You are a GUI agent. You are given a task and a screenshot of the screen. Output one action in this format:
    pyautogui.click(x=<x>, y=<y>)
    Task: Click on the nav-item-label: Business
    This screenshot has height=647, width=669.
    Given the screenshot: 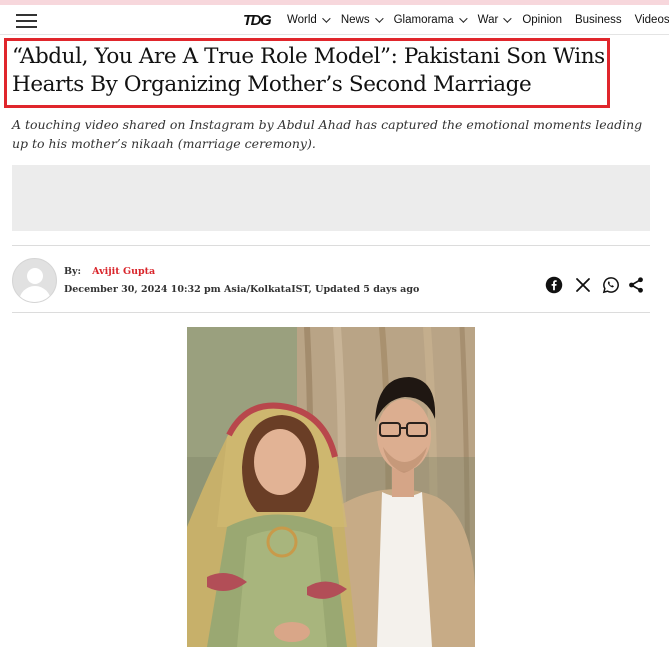 What is the action you would take?
    pyautogui.click(x=598, y=20)
    